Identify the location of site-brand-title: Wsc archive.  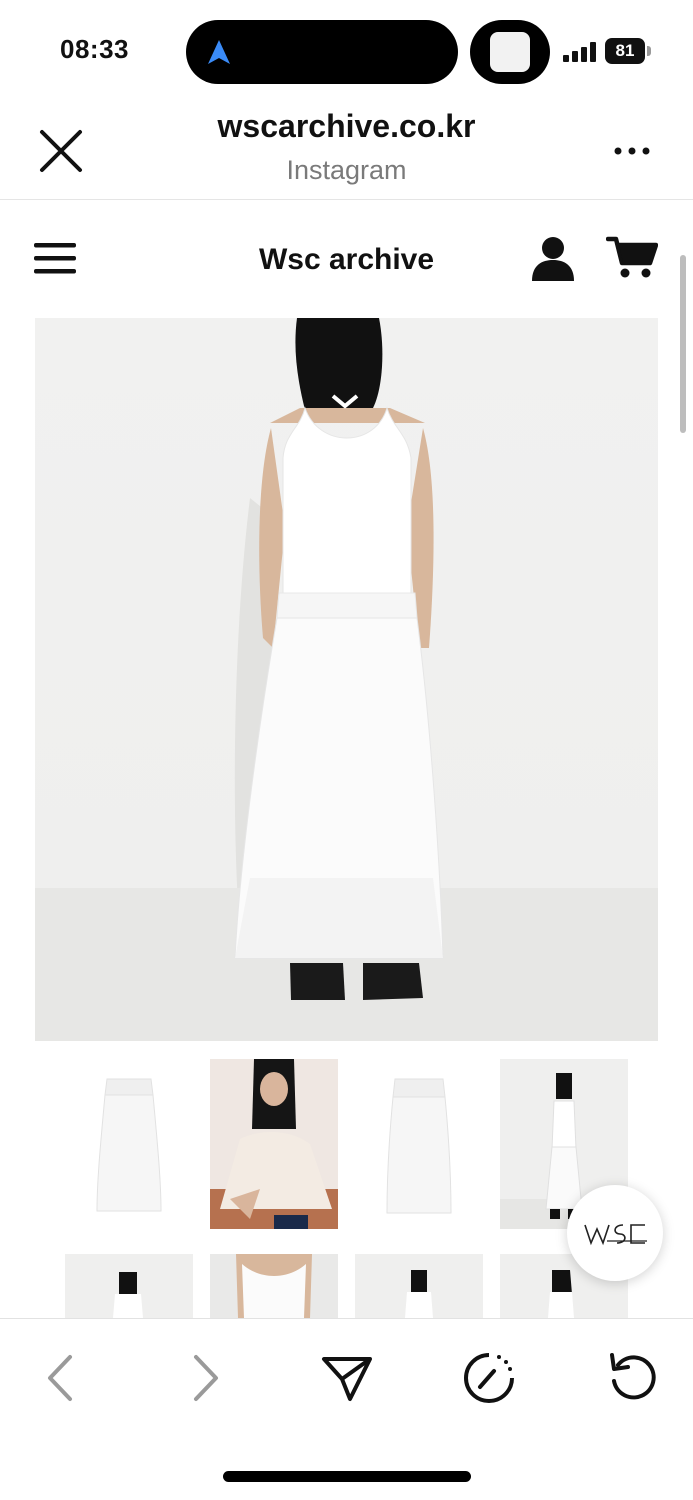
(346, 260).